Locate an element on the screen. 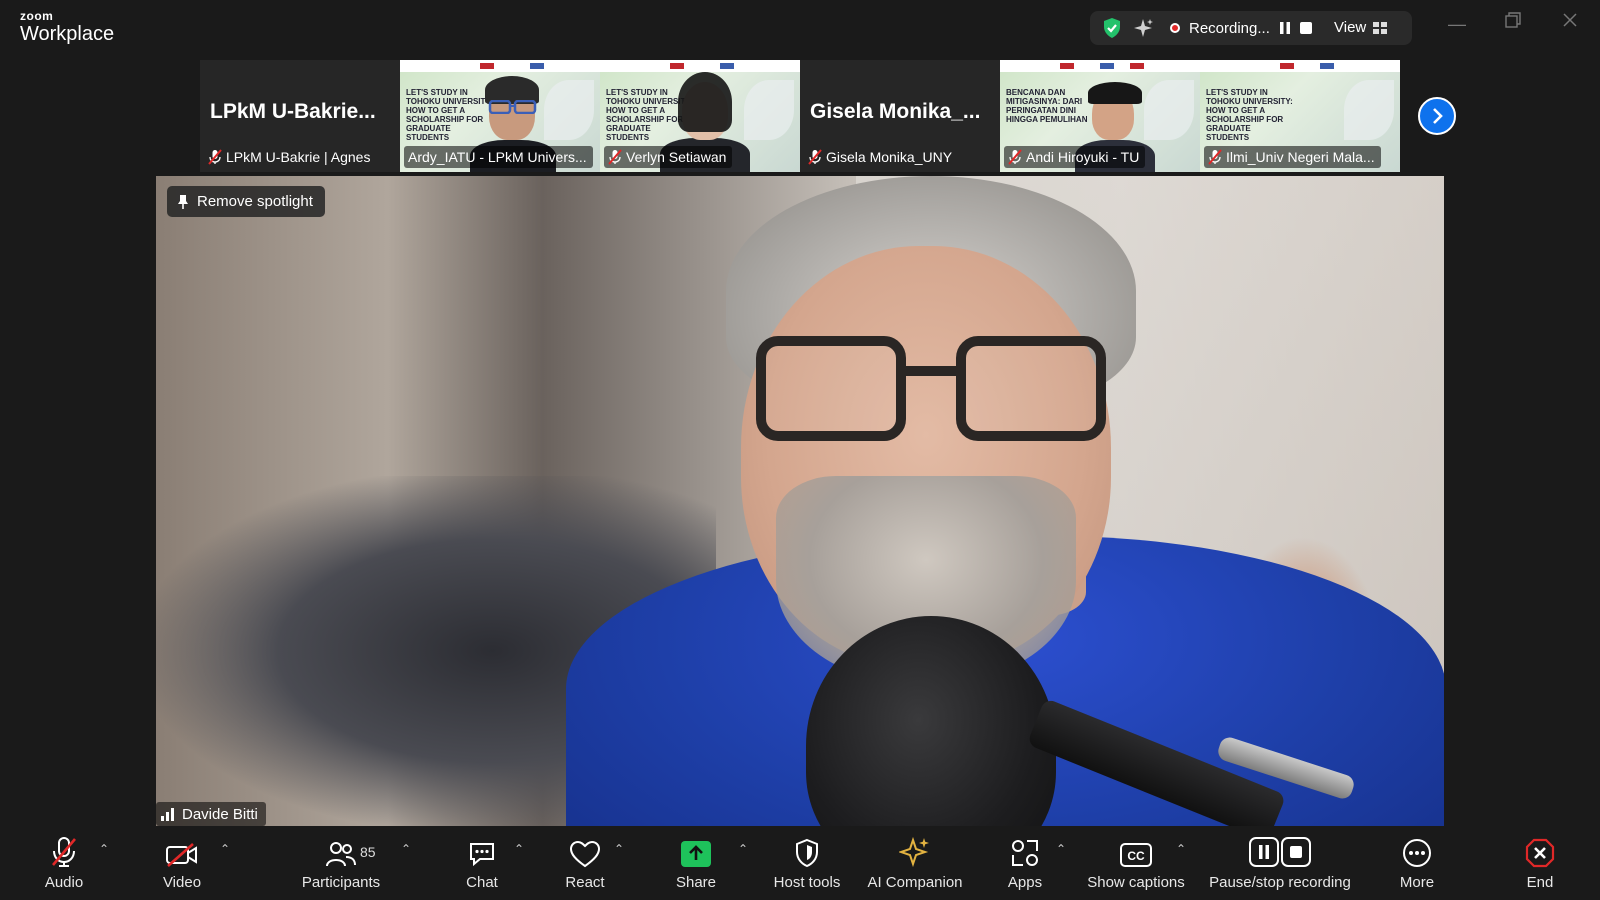  host-tools-button: Host tools is located at coordinates (807, 863).